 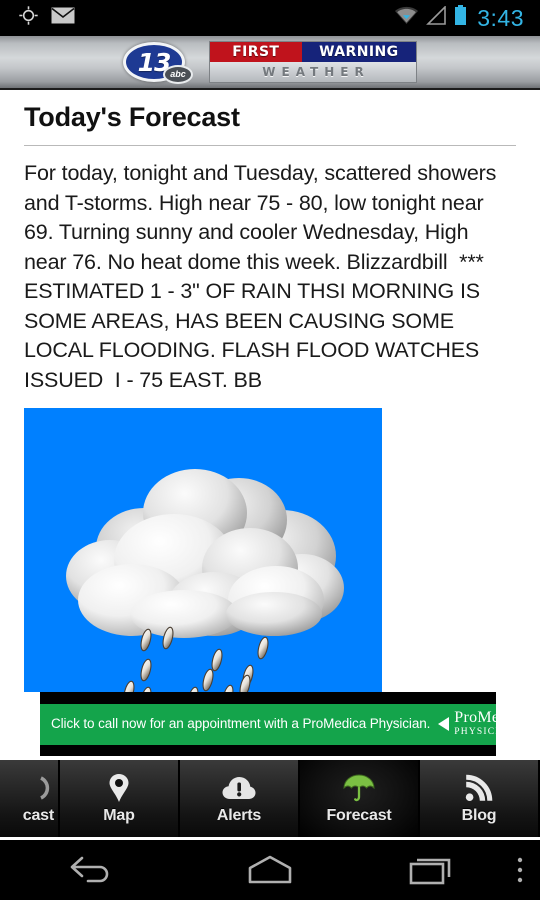 I want to click on brand-first-label: FIRST, so click(x=256, y=52).